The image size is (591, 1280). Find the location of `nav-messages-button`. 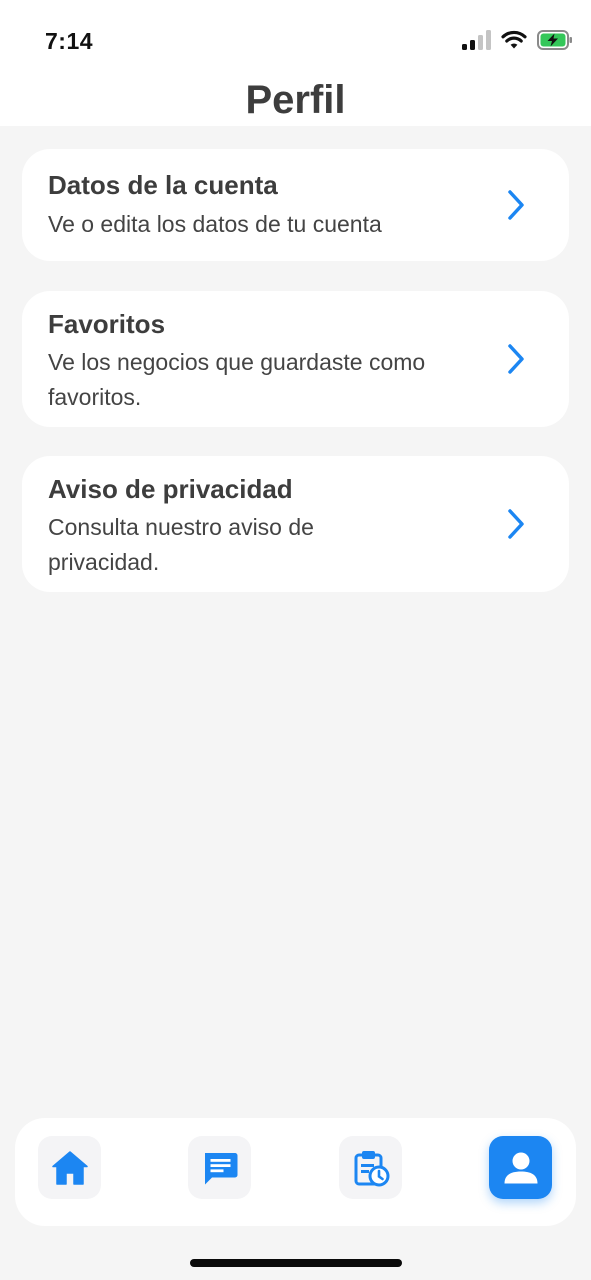

nav-messages-button is located at coordinates (219, 1167).